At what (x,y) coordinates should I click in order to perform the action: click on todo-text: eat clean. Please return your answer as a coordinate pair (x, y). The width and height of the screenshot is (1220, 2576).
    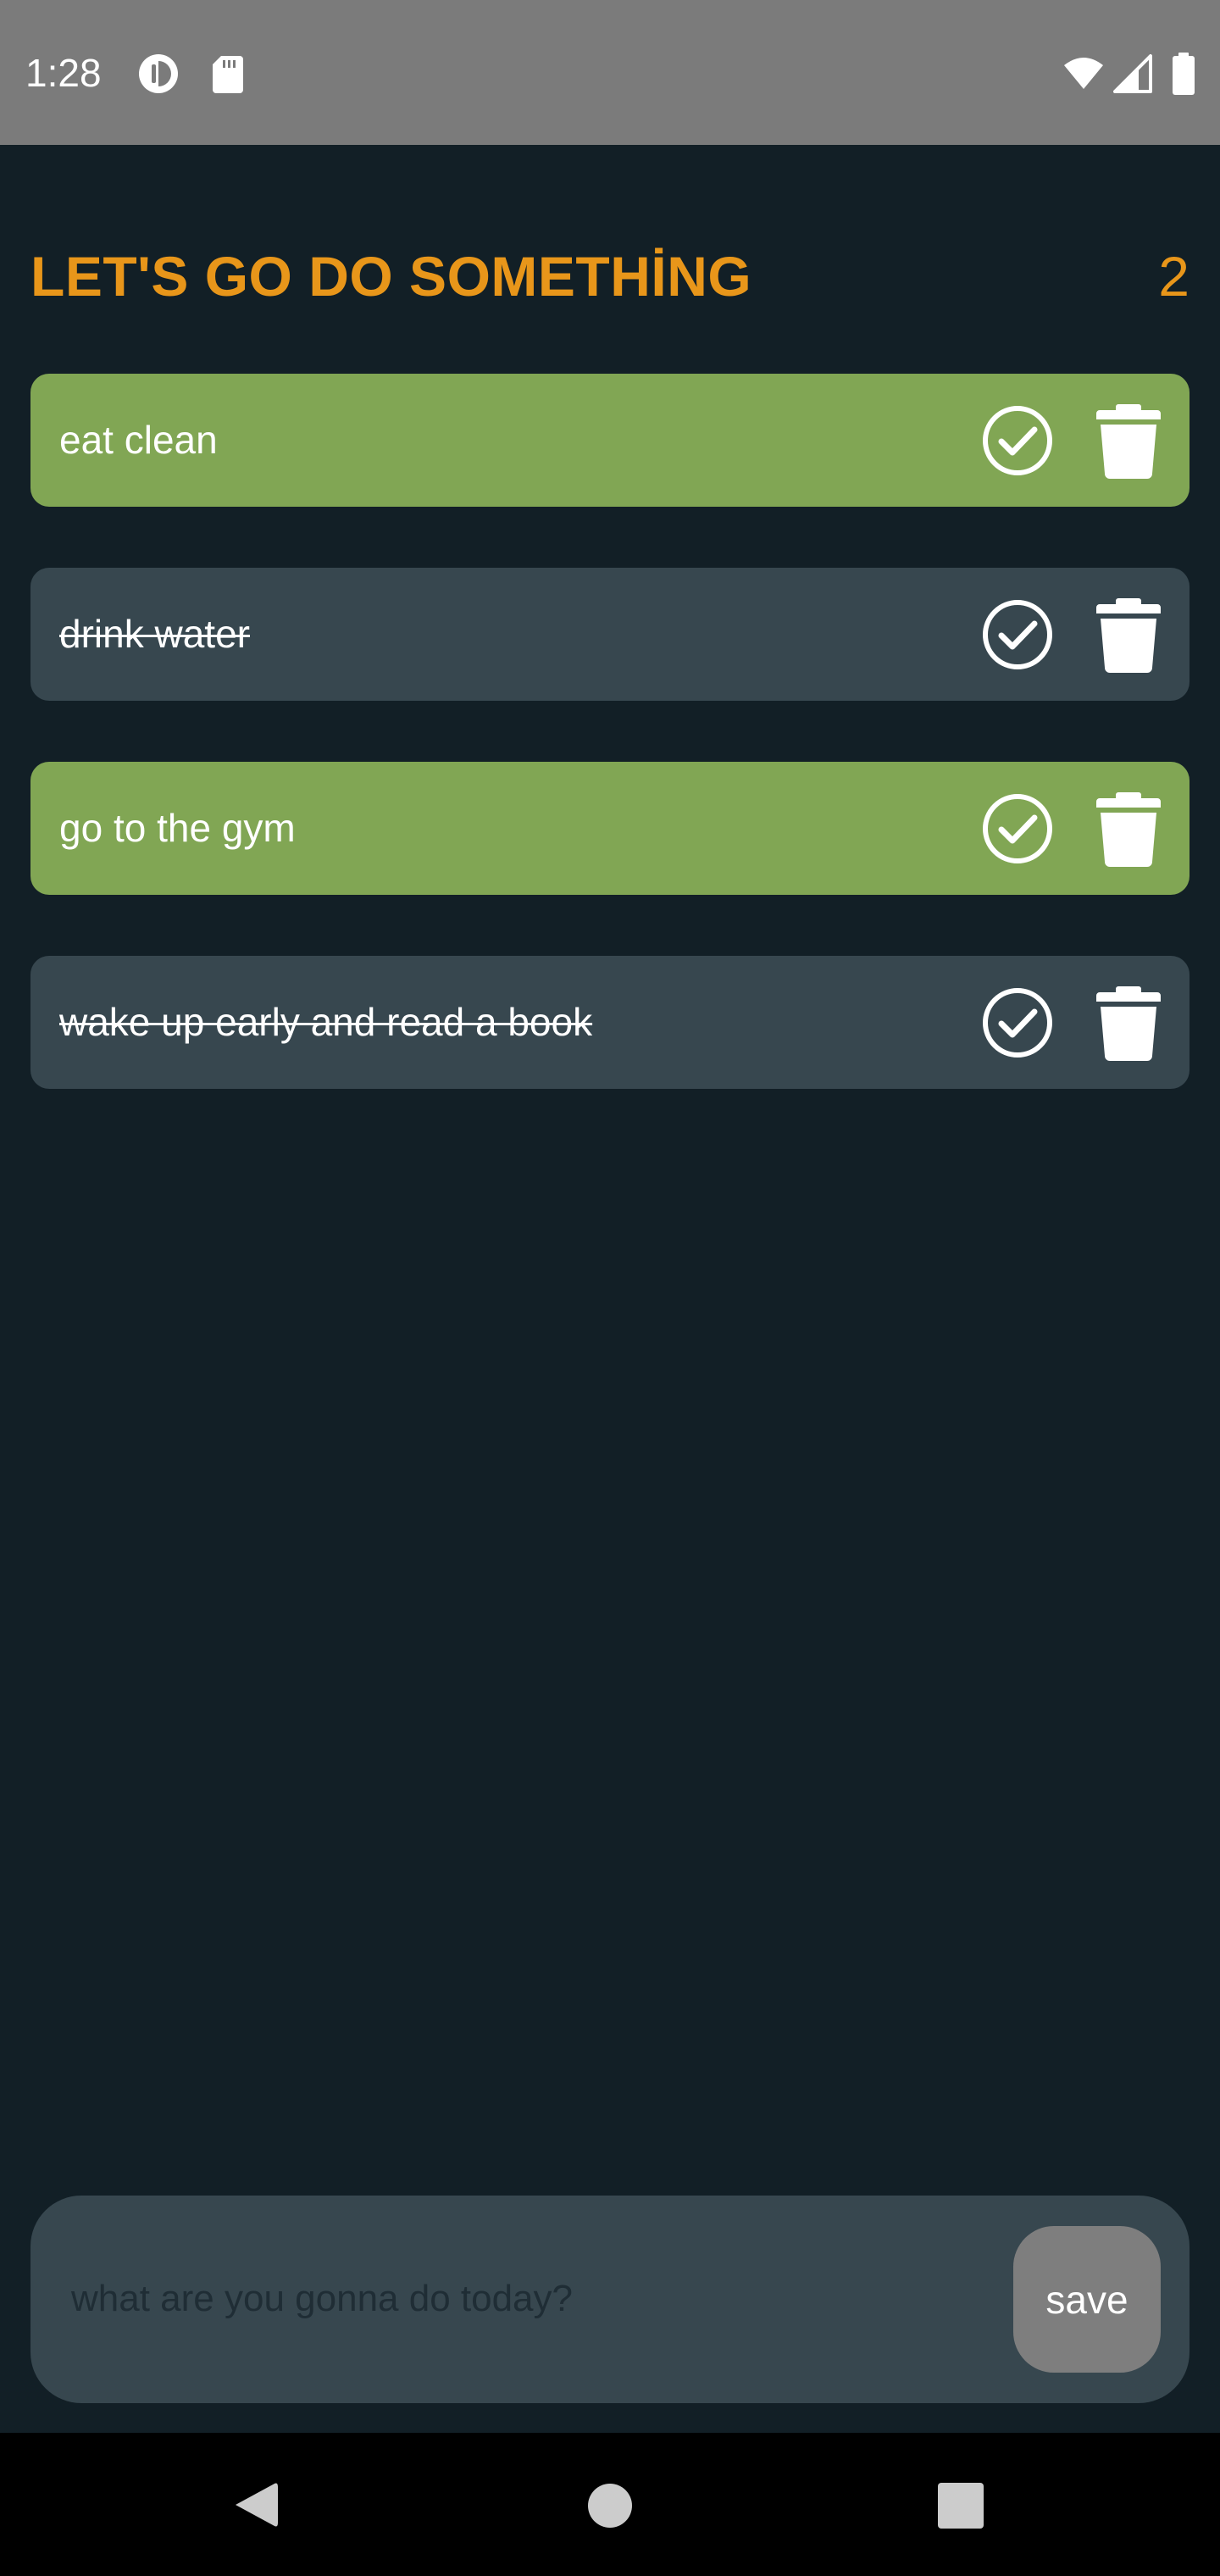
    Looking at the image, I should click on (138, 440).